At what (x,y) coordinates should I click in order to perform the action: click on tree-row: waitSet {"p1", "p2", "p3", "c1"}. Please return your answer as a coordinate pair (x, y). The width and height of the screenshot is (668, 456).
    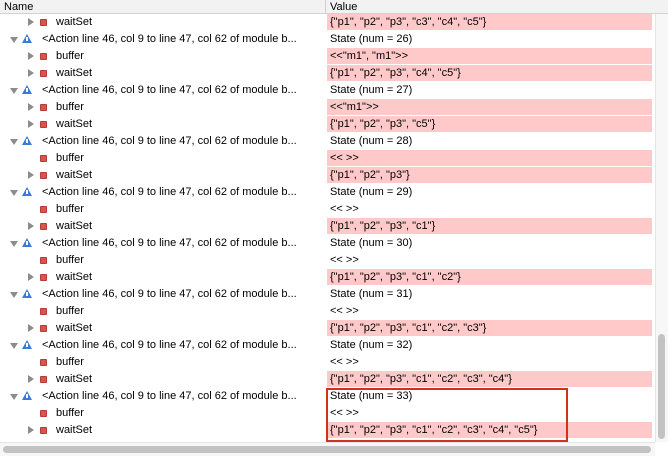
    Looking at the image, I should click on (327, 226).